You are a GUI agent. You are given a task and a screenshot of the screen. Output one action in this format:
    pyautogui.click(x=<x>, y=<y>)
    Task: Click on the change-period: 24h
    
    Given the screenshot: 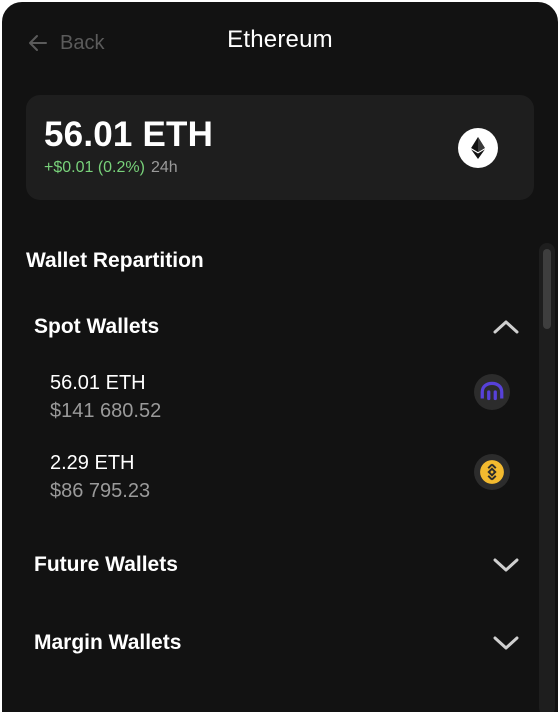 What is the action you would take?
    pyautogui.click(x=164, y=167)
    